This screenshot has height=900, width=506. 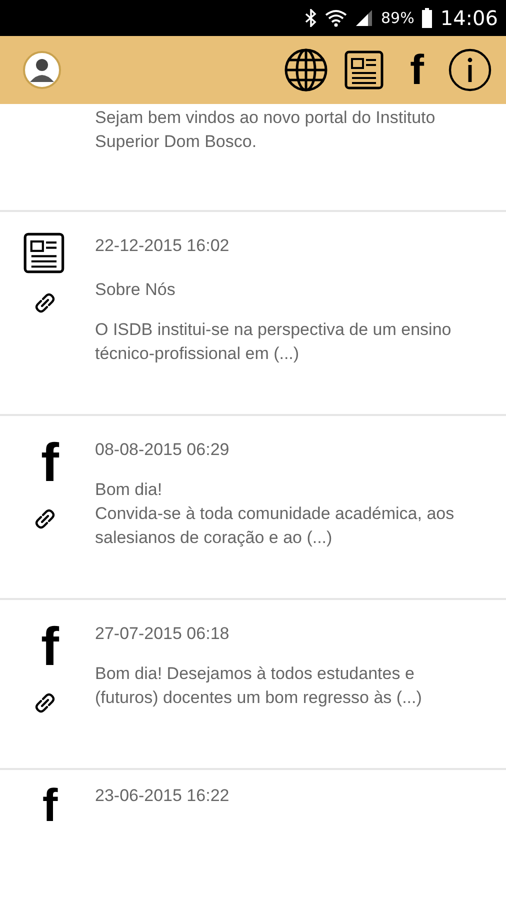 What do you see at coordinates (306, 70) in the screenshot?
I see `globe-icon` at bounding box center [306, 70].